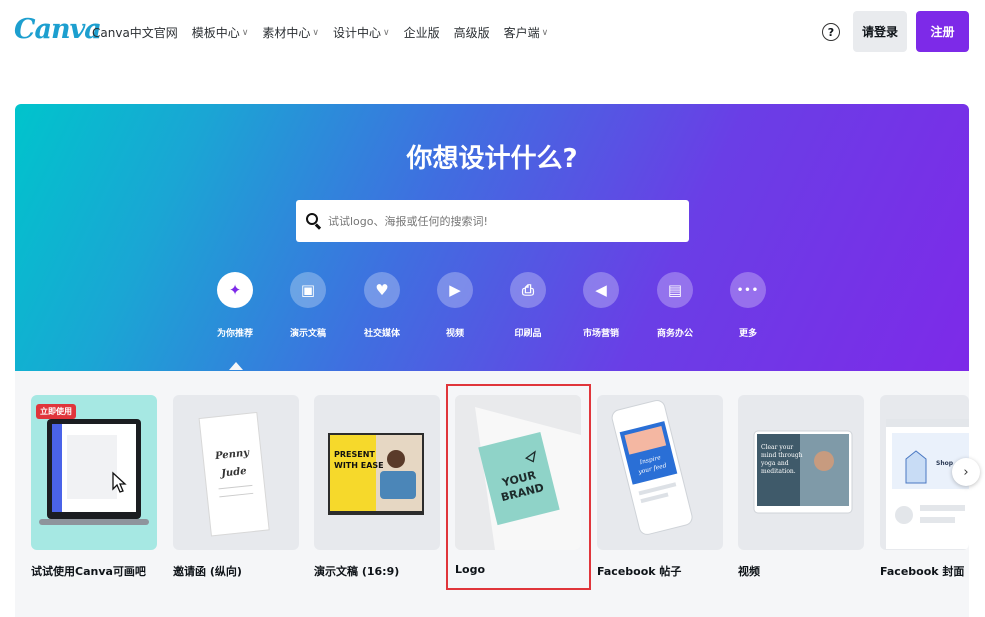 The image size is (985, 617). I want to click on nav-item-canva-cn: Canva中文官网, so click(135, 32).